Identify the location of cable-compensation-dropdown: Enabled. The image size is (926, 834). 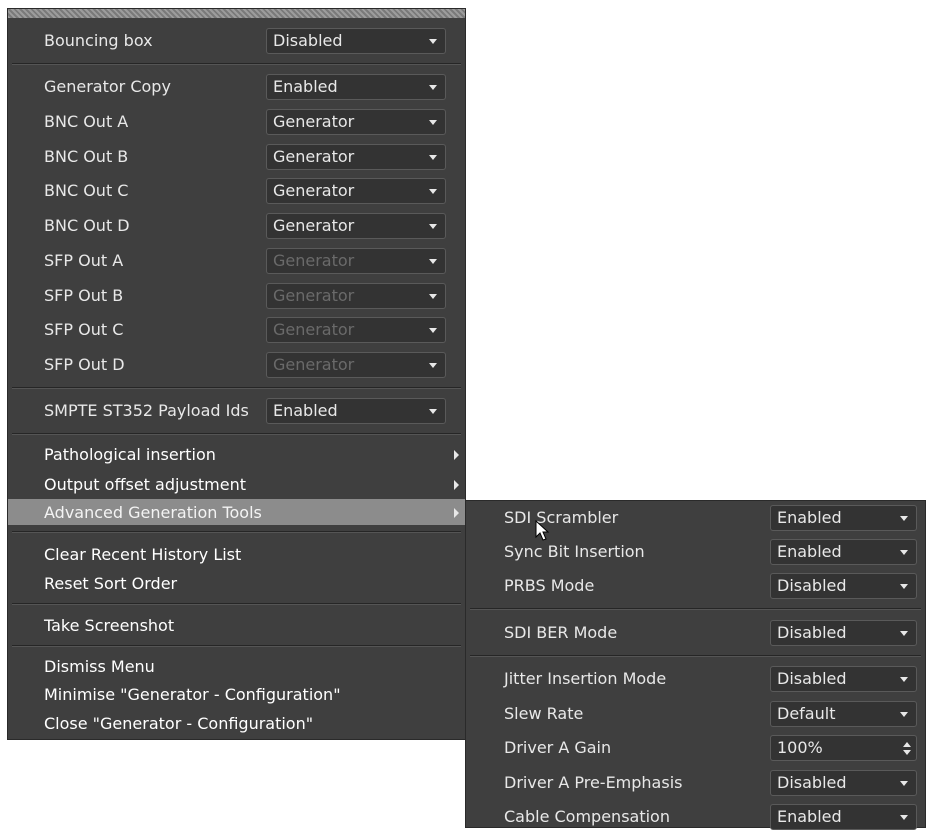
(843, 817).